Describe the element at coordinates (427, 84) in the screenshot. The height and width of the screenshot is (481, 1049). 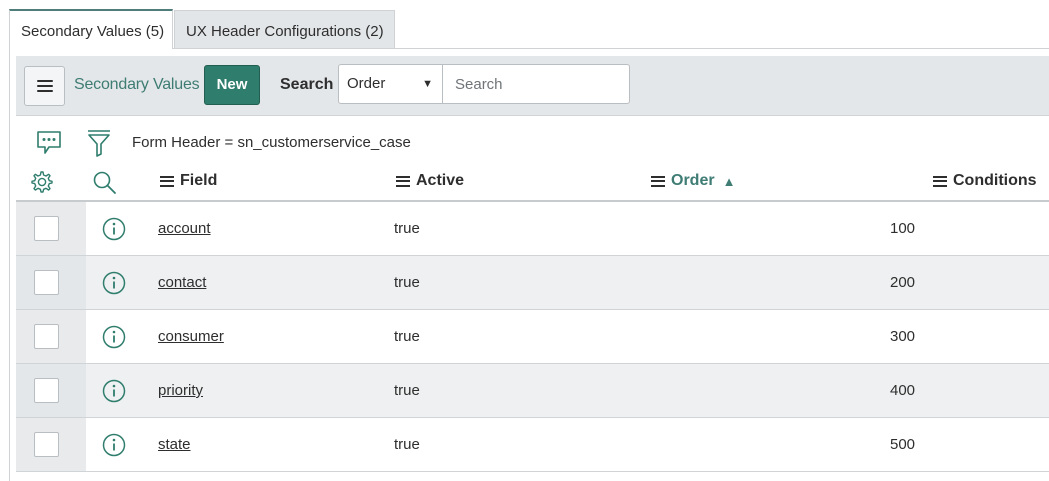
I see `caret-down-icon: ▼` at that location.